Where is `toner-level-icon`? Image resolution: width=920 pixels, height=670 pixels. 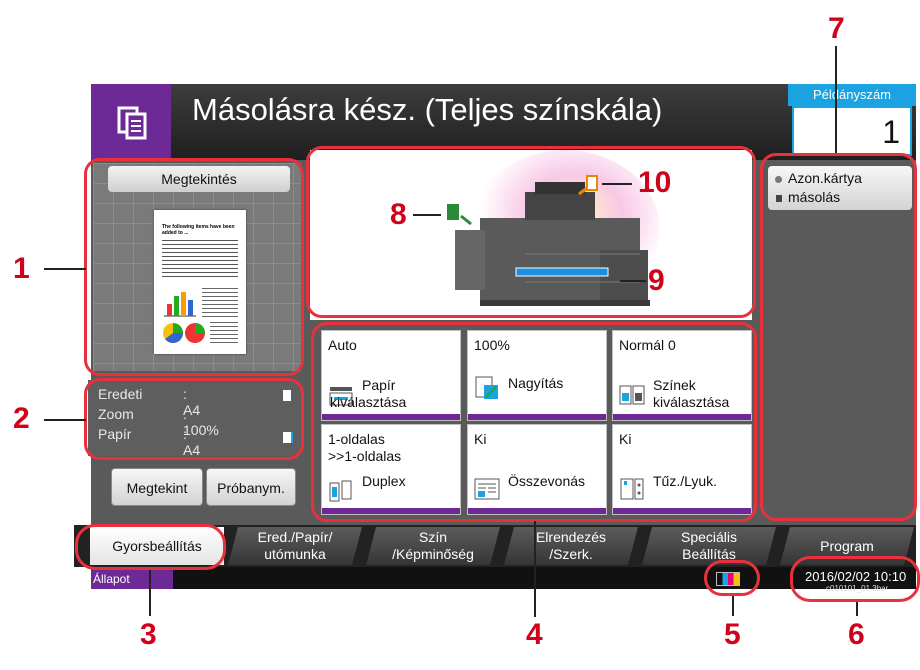 toner-level-icon is located at coordinates (728, 579).